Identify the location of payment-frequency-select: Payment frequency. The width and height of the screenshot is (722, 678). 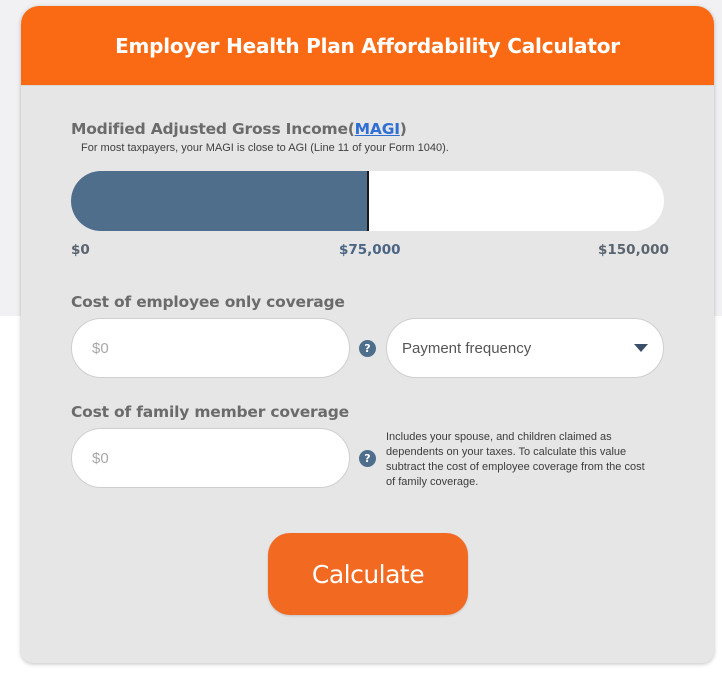
(525, 348).